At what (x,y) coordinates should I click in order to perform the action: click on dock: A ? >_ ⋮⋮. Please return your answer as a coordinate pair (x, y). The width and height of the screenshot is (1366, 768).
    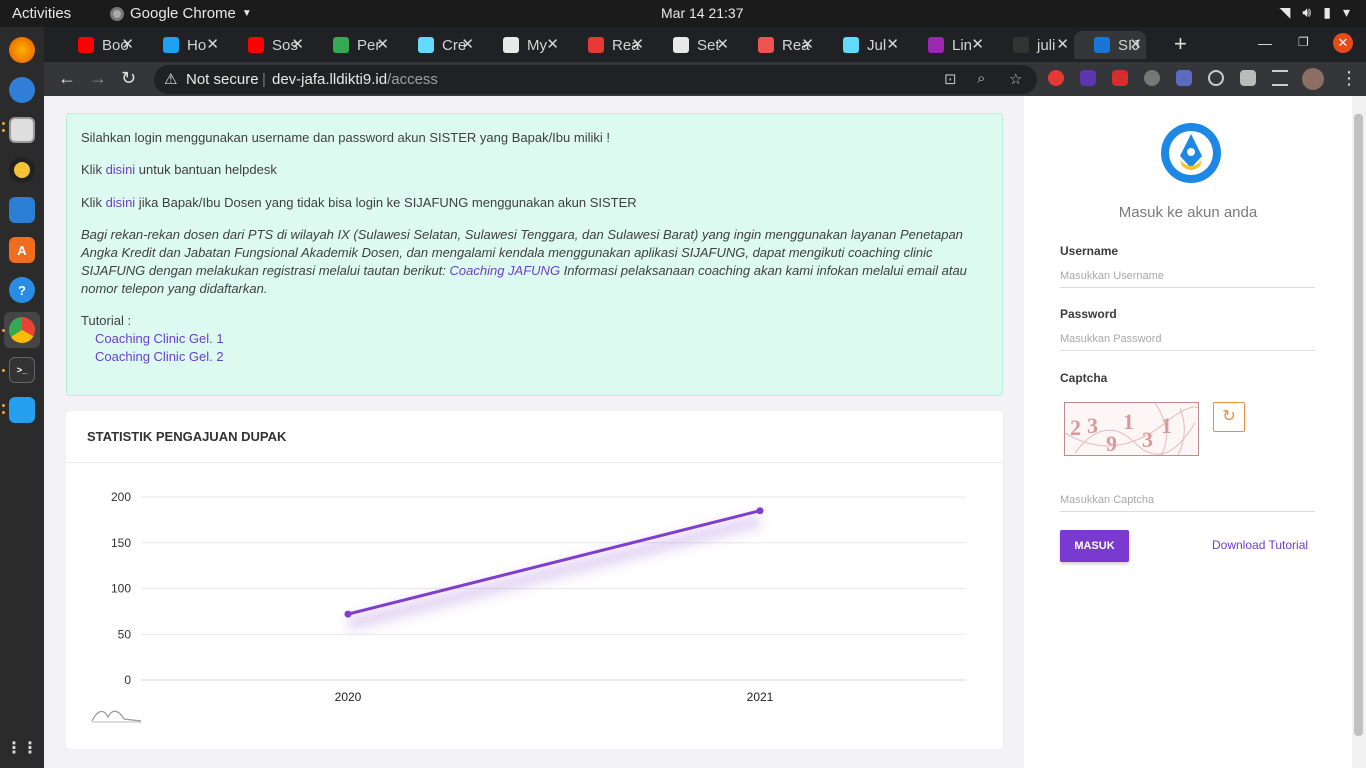
    Looking at the image, I should click on (22, 397).